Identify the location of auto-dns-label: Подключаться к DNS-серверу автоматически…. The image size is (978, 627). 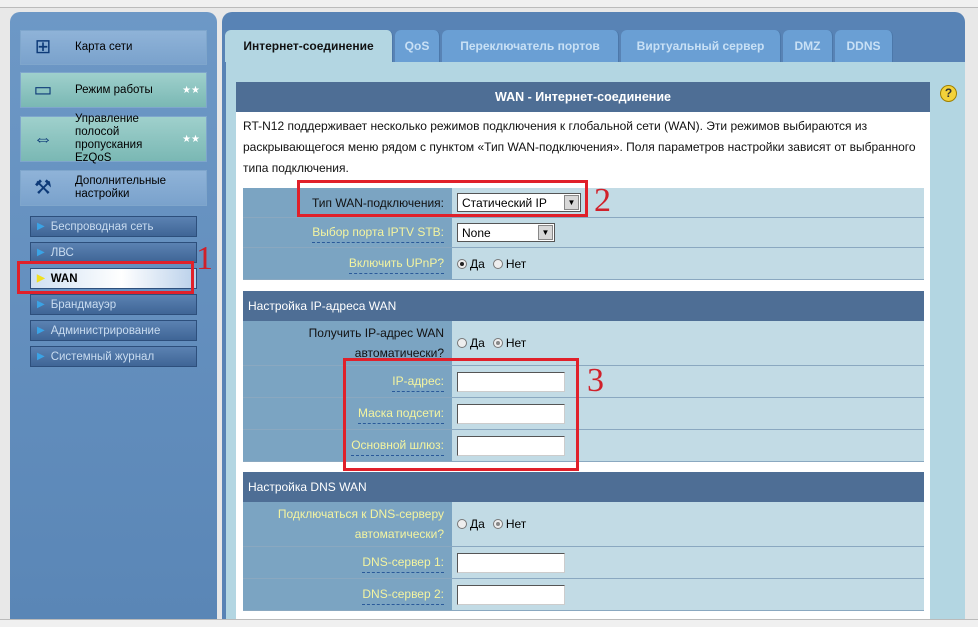
(354, 524).